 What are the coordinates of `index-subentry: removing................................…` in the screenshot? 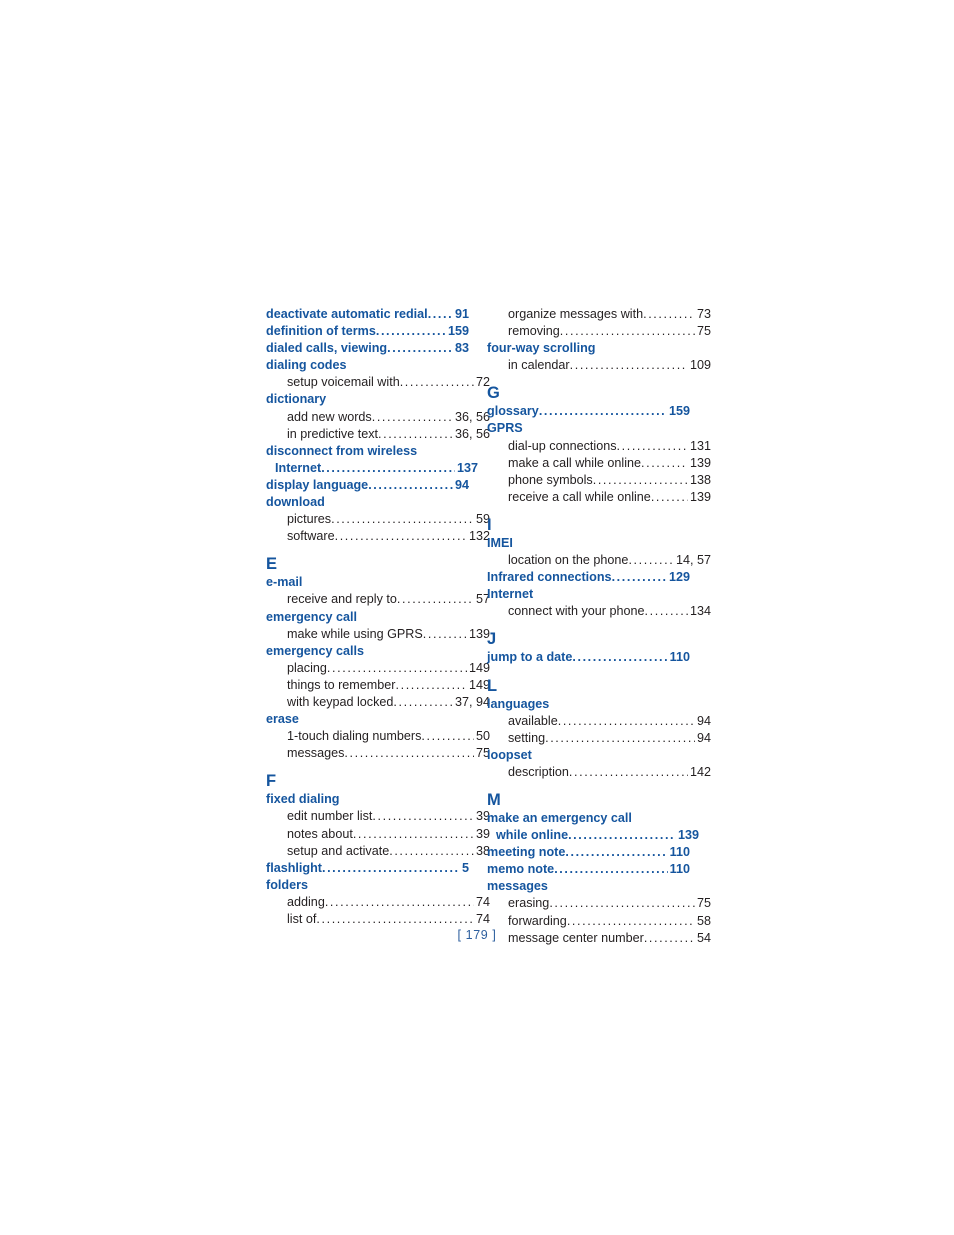 It's located at (599, 331).